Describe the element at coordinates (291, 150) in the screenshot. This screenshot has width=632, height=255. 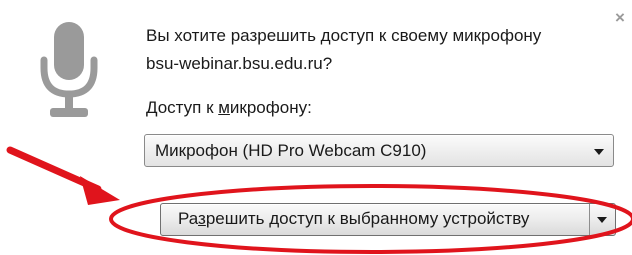
I see `selected-device: Микрофон (HD Pro Webcam C910)` at that location.